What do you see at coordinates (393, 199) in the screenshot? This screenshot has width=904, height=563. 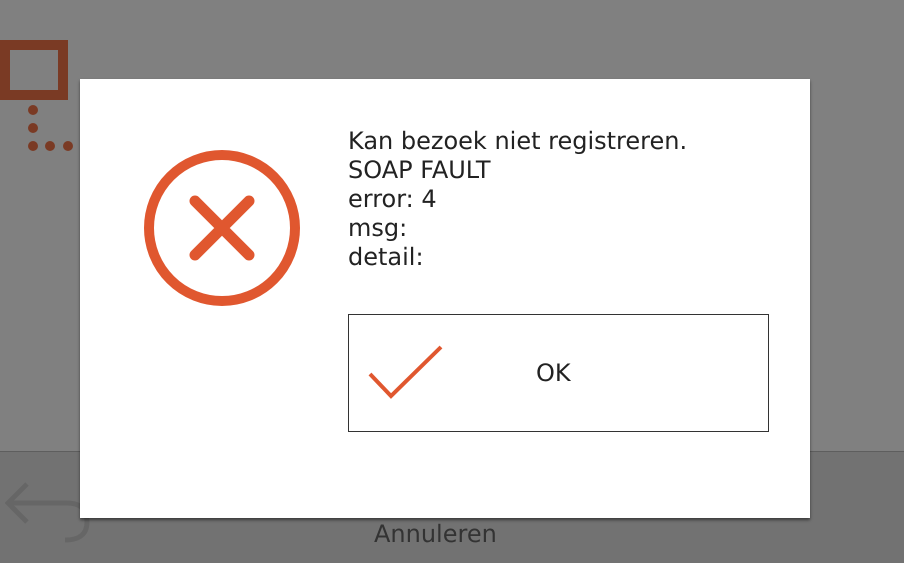 I see `message-line: error: 4` at bounding box center [393, 199].